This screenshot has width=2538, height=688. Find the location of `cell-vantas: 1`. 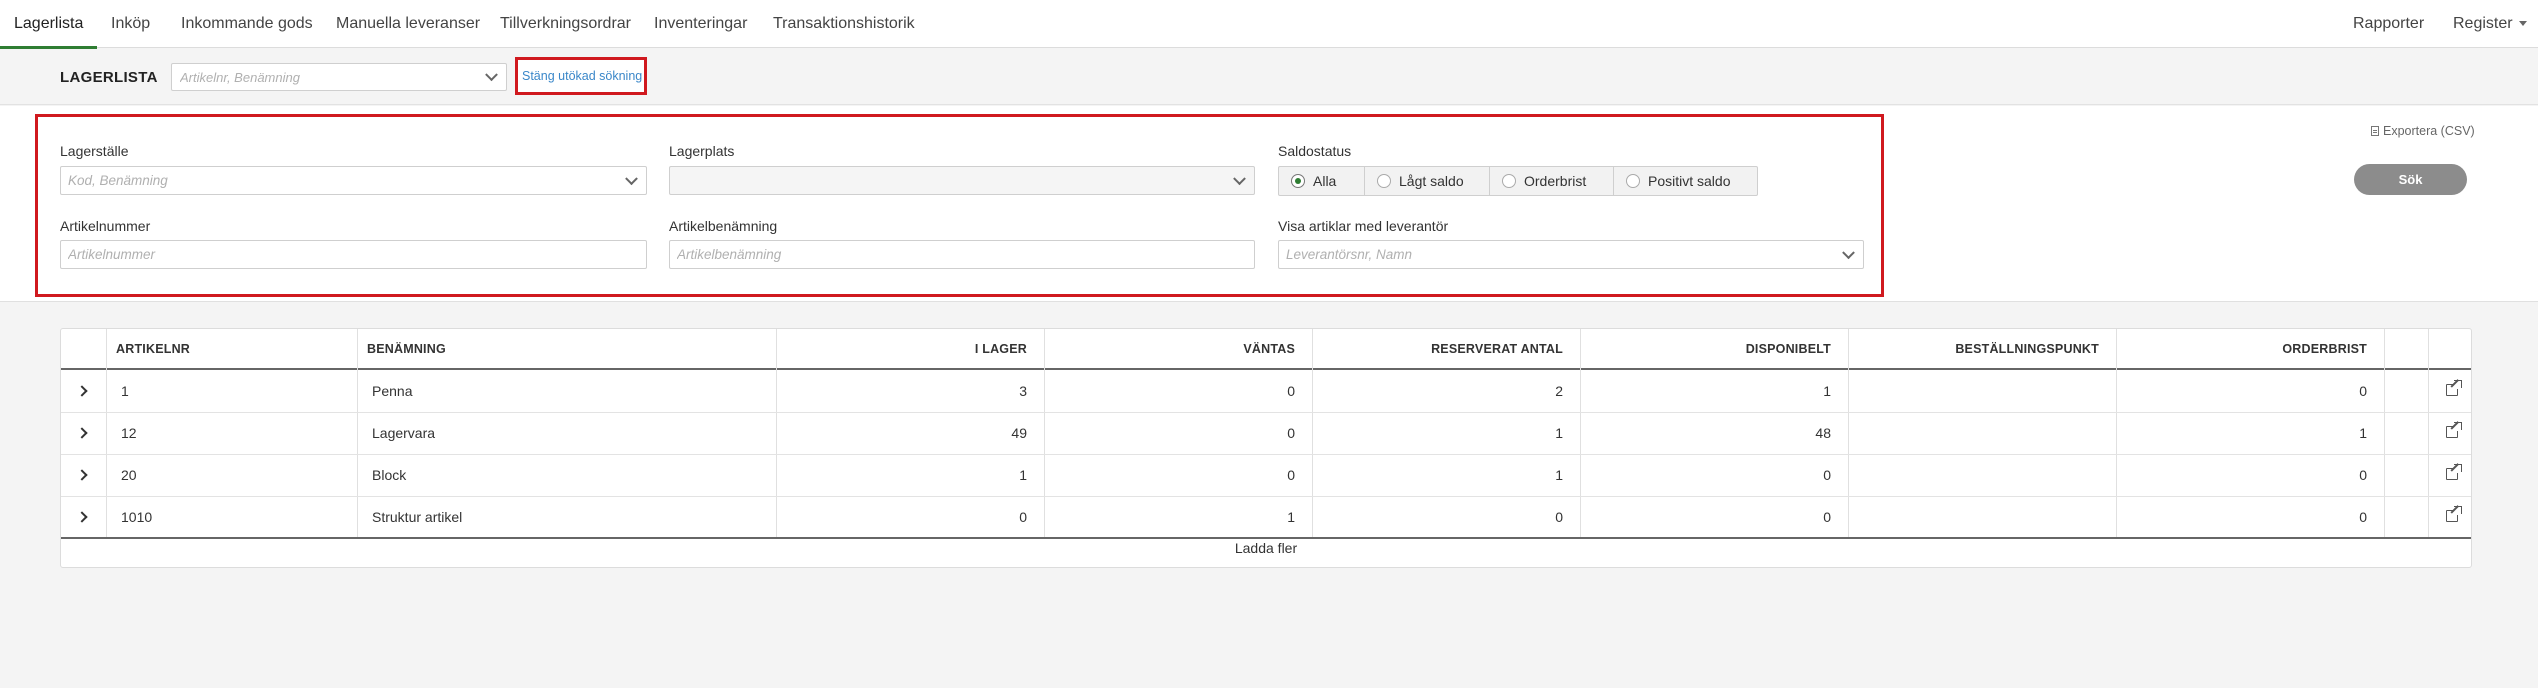

cell-vantas: 1 is located at coordinates (1291, 517).